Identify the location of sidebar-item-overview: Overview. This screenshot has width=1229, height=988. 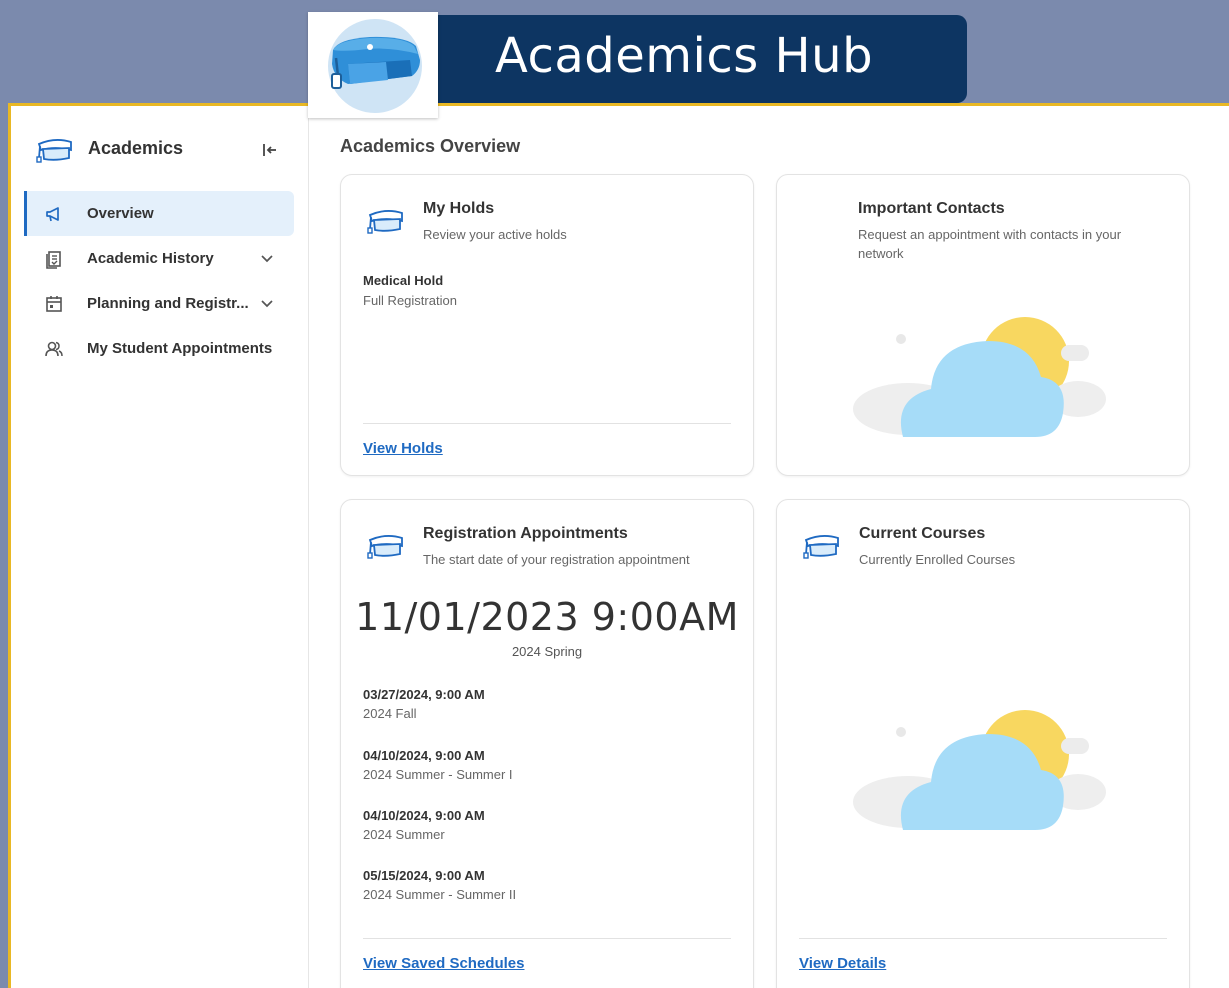
(159, 213).